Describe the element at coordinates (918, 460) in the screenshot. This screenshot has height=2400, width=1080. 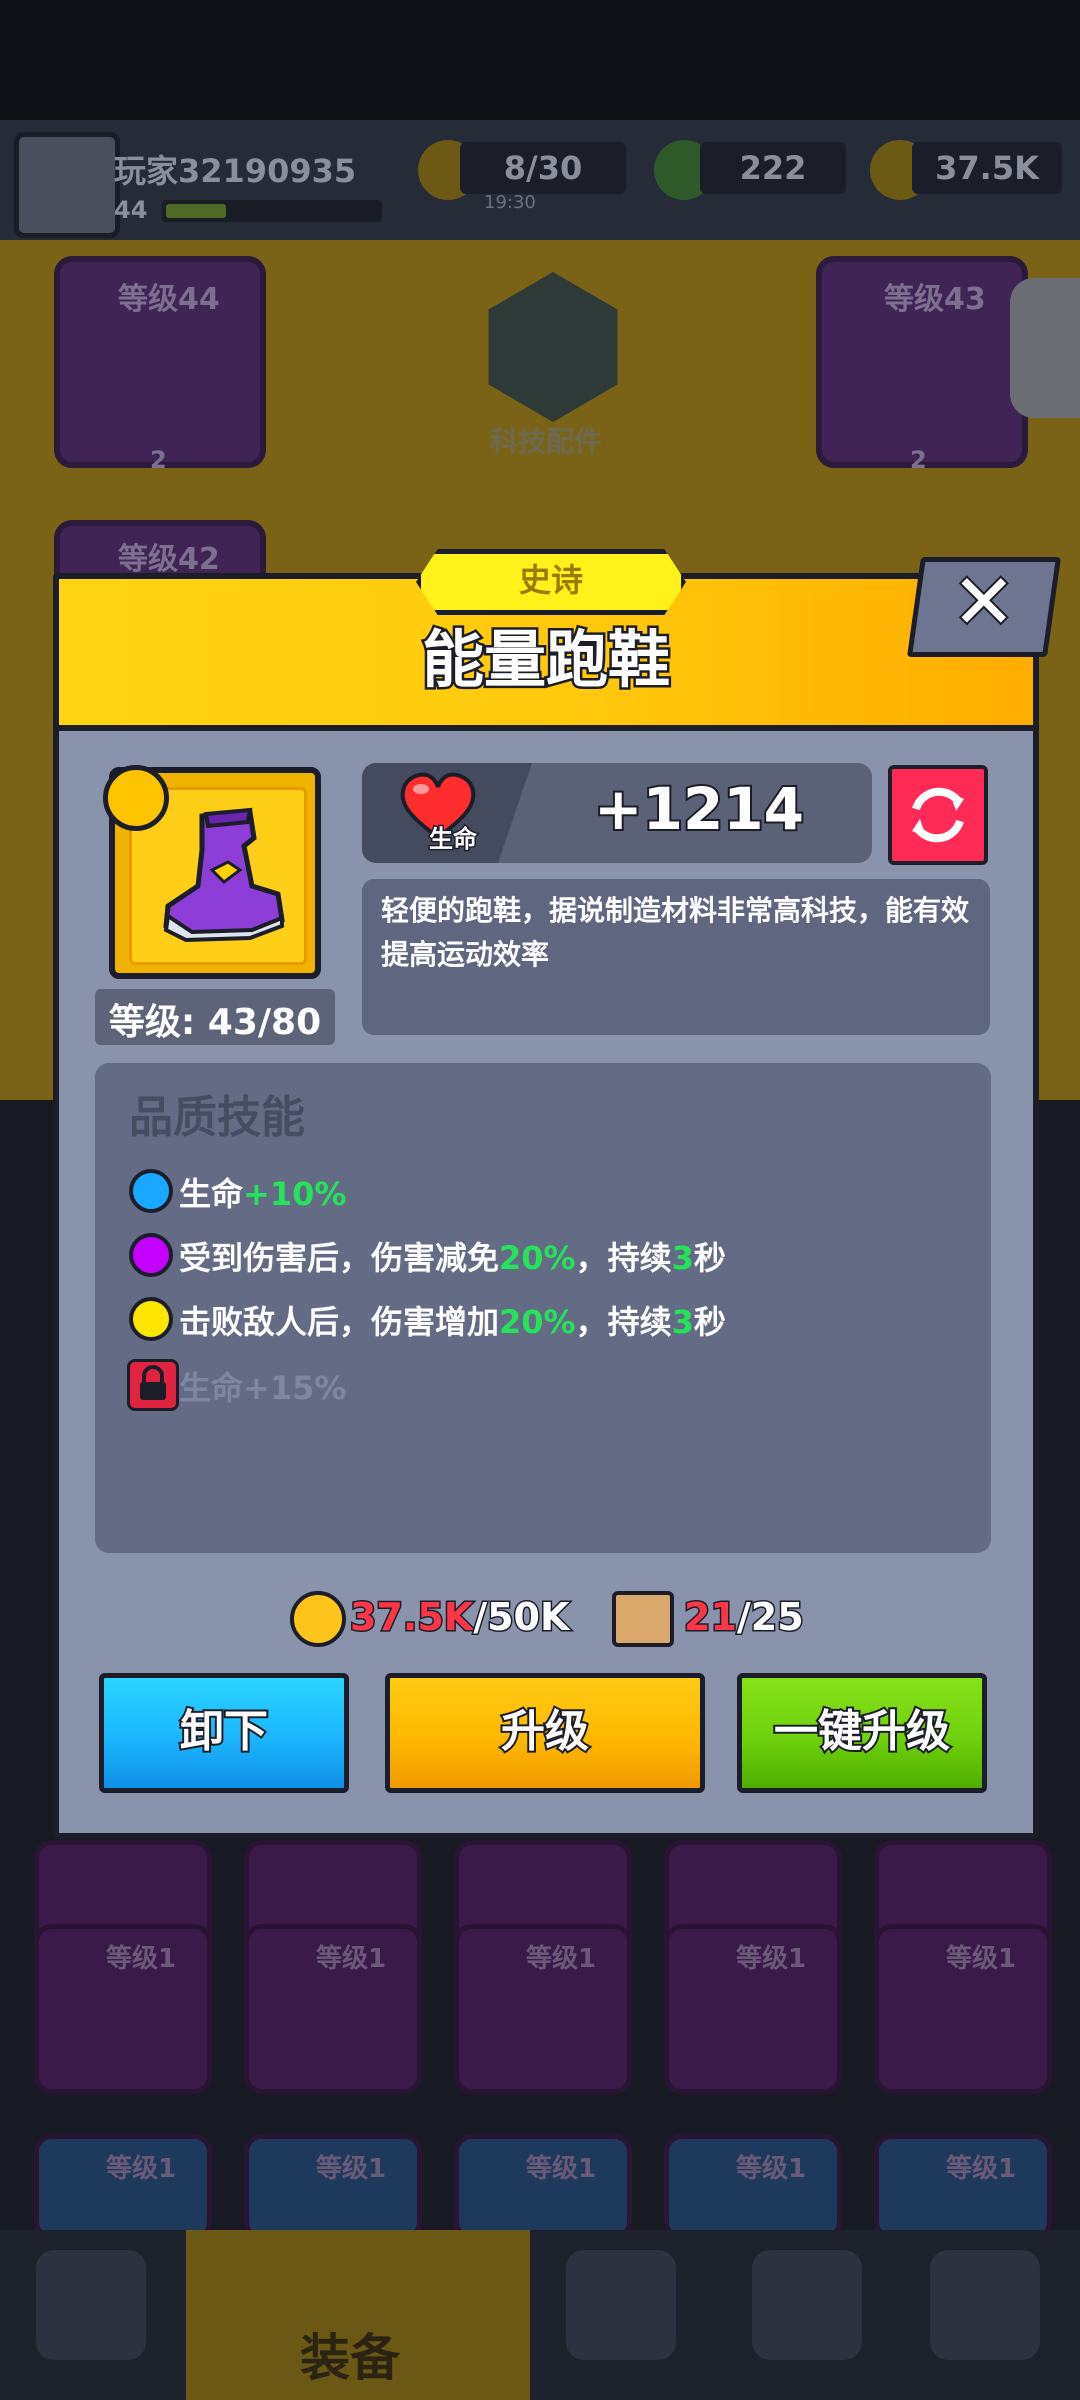
I see `armor-slot-count: 2` at that location.